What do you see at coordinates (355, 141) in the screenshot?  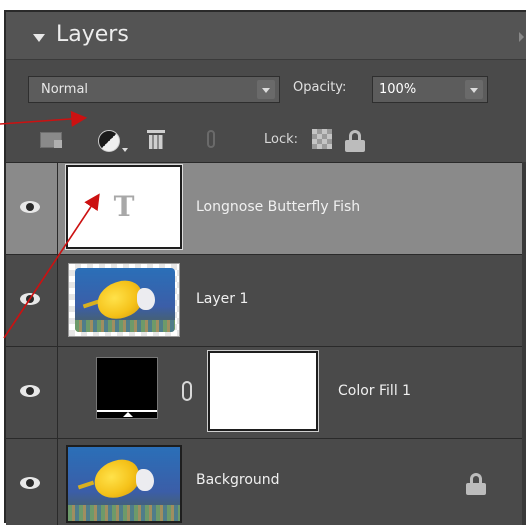 I see `lock-all-icon` at bounding box center [355, 141].